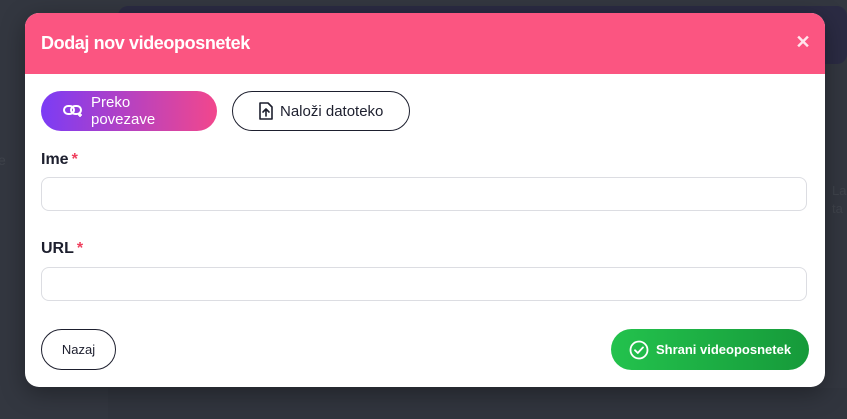 The height and width of the screenshot is (419, 847). I want to click on close-icon: ✕, so click(803, 42).